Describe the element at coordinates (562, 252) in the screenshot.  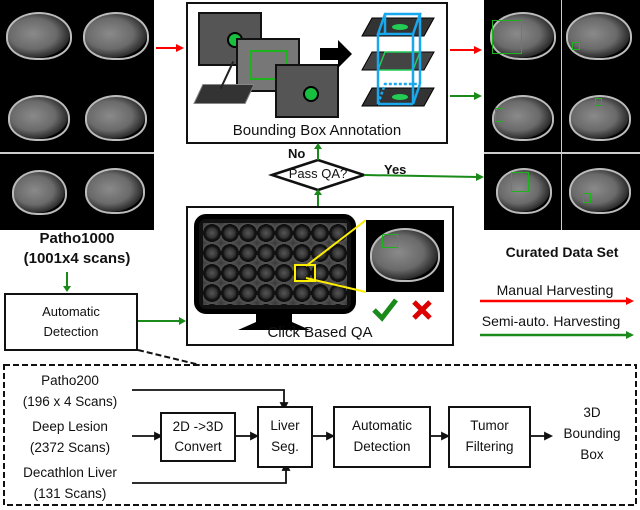
I see `curated-title: Curated Data Set` at that location.